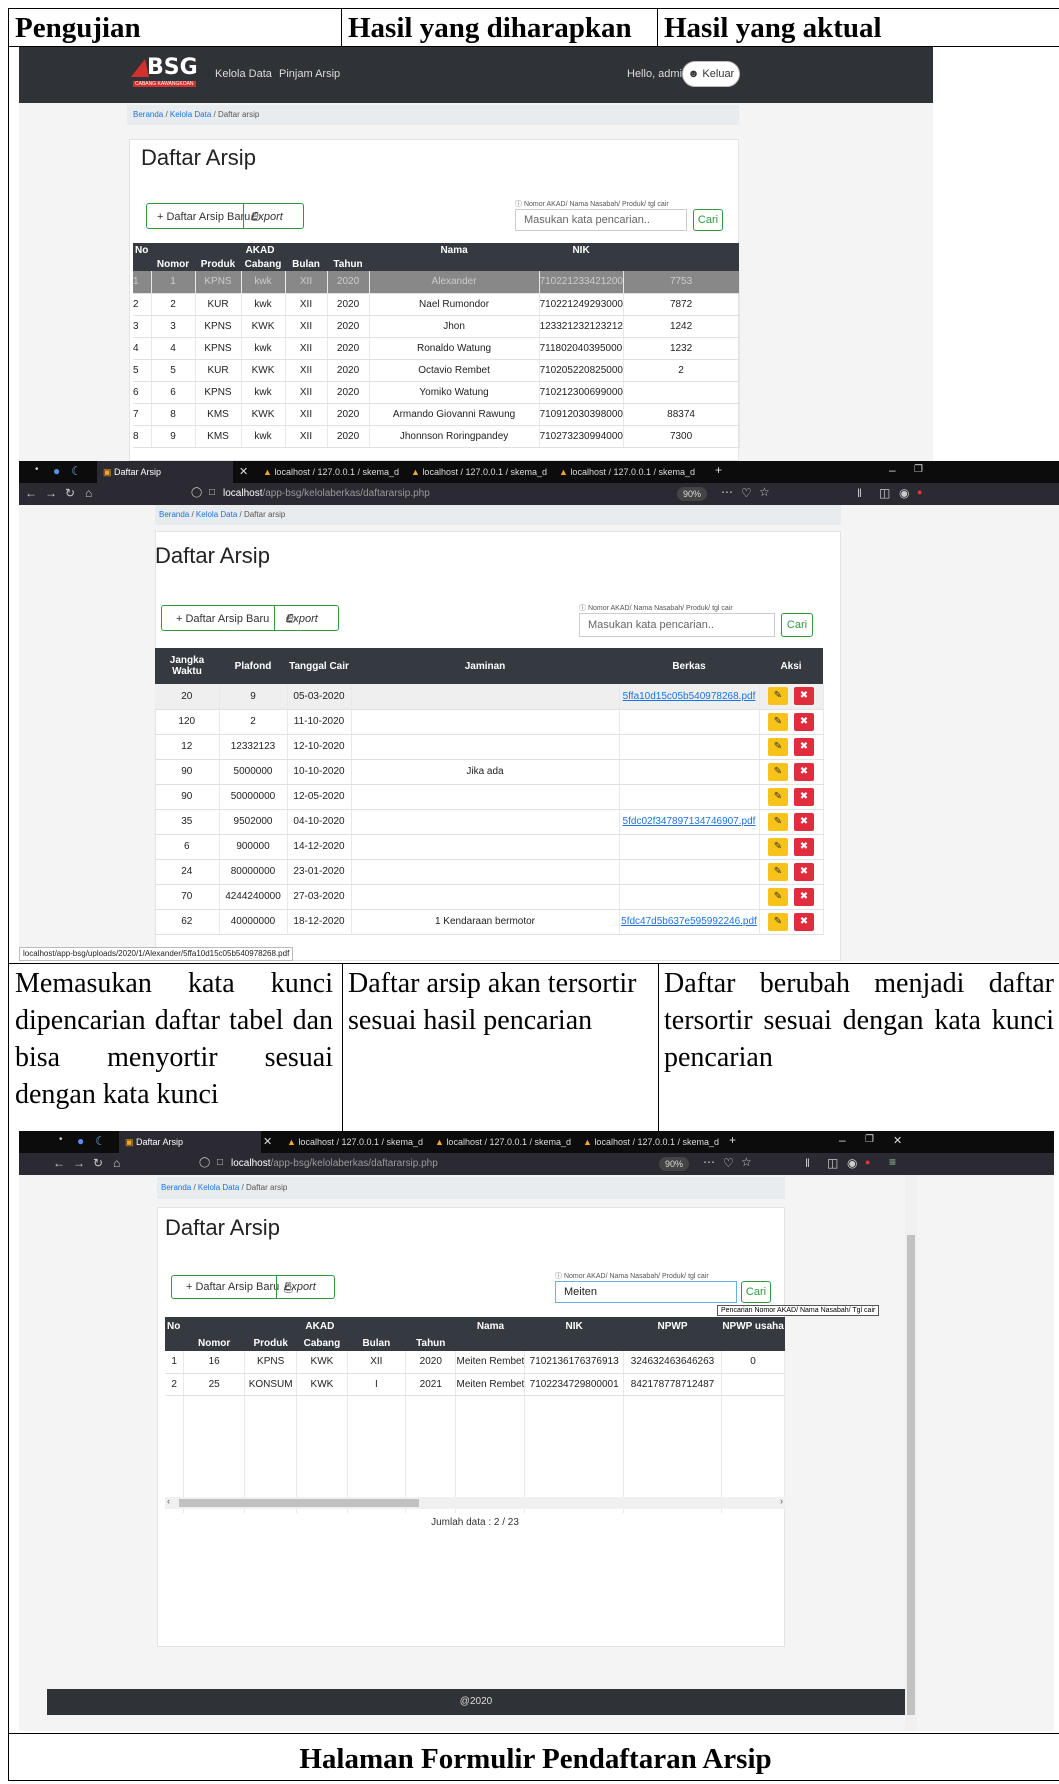  I want to click on search-input: Meiten, so click(646, 1292).